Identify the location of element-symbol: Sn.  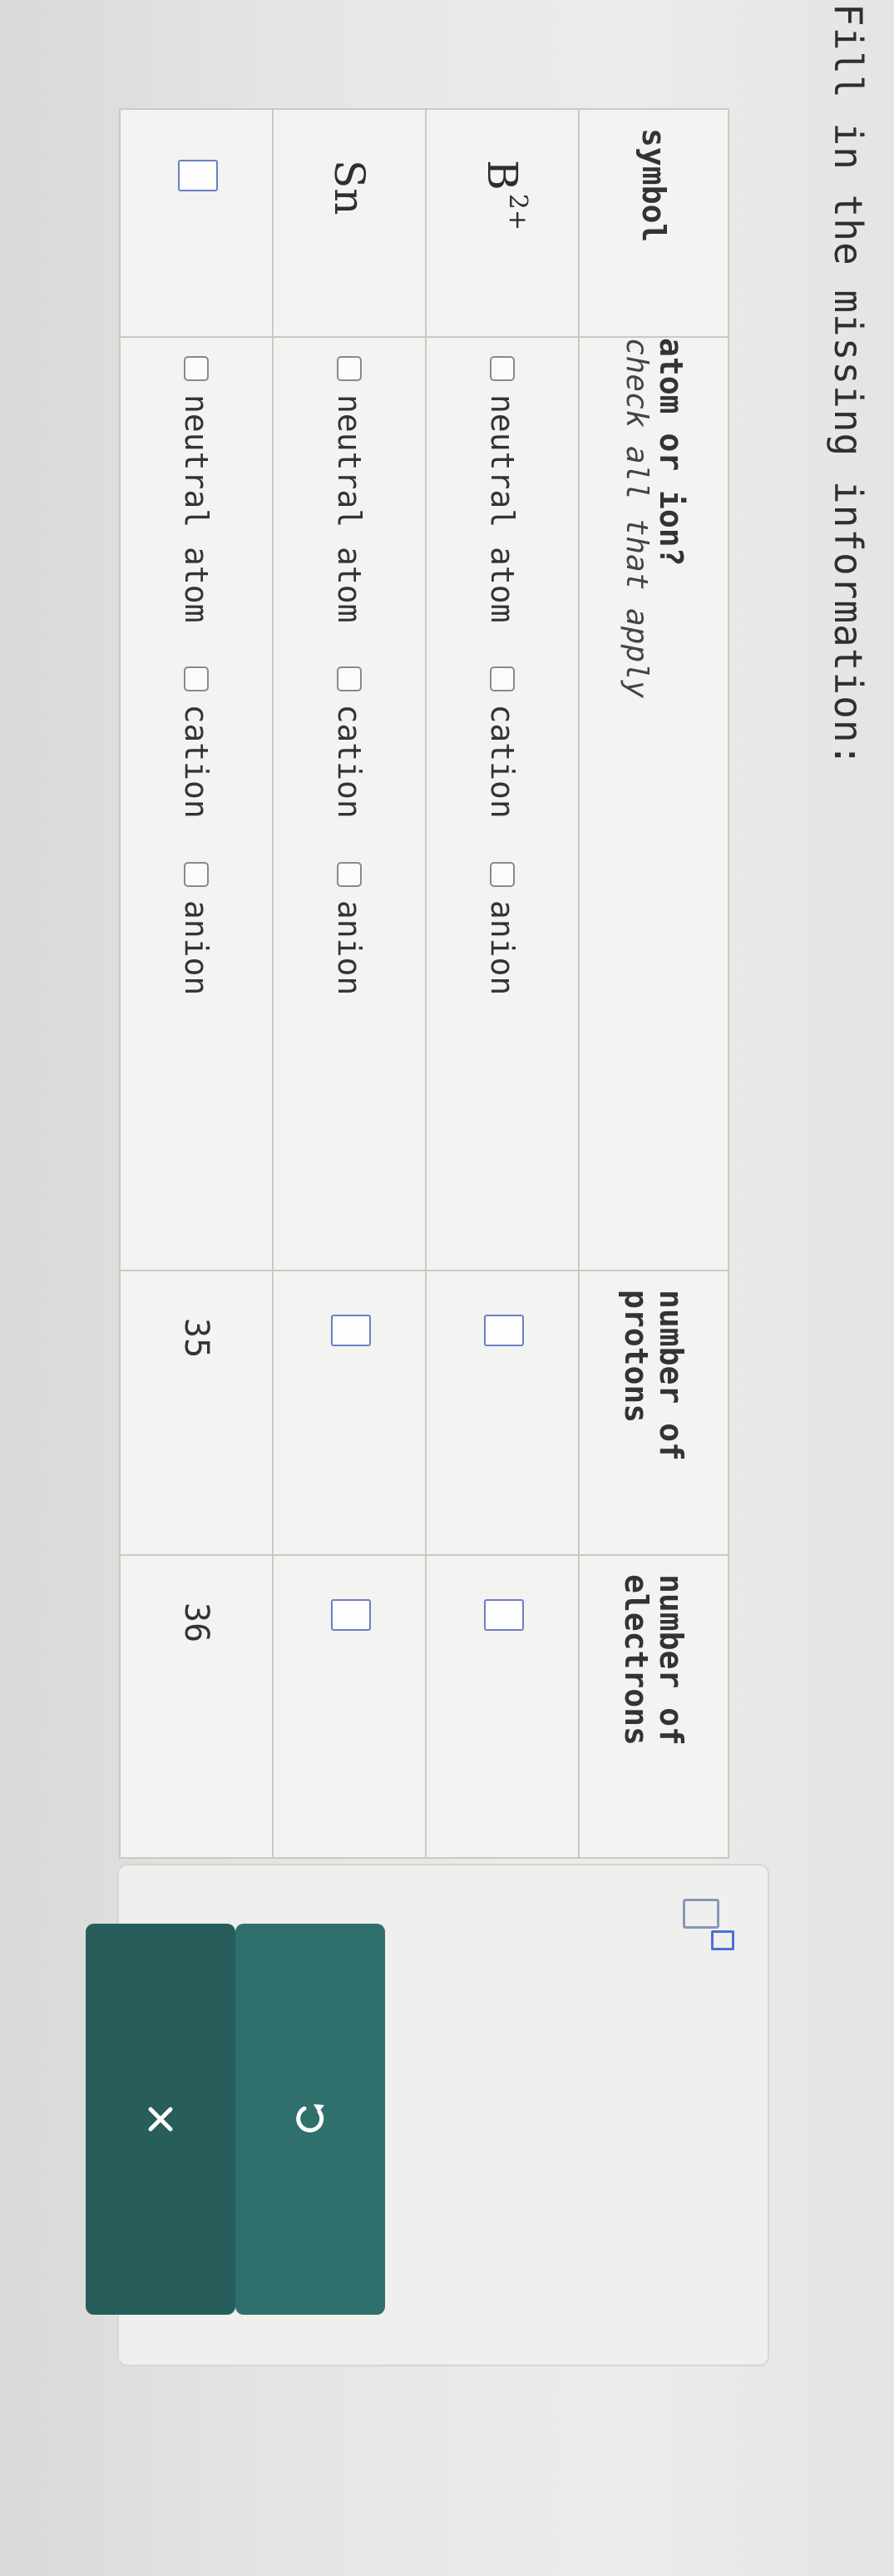
(349, 171).